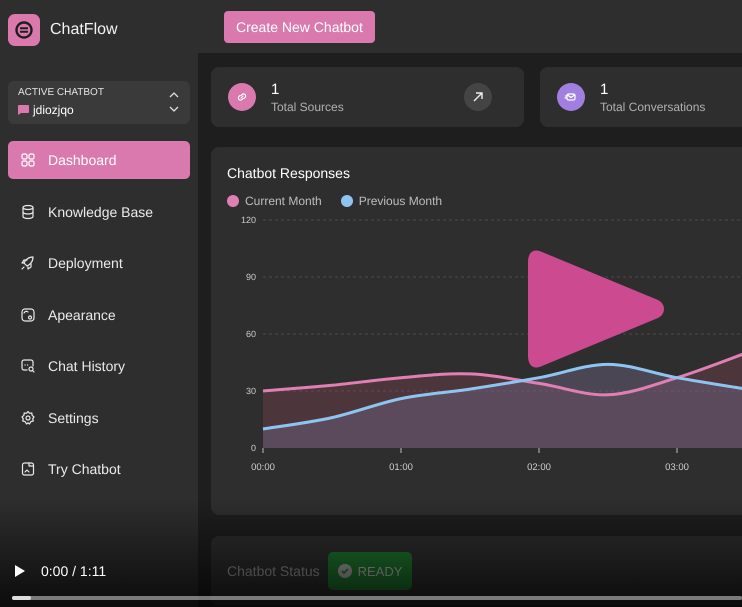  Describe the element at coordinates (174, 102) in the screenshot. I see `chevron-up-down-icon` at that location.